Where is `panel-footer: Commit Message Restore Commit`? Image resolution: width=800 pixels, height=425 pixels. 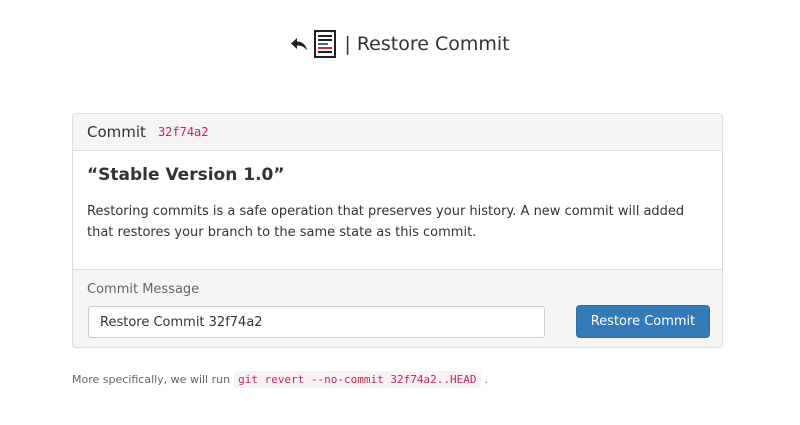 panel-footer: Commit Message Restore Commit is located at coordinates (397, 308).